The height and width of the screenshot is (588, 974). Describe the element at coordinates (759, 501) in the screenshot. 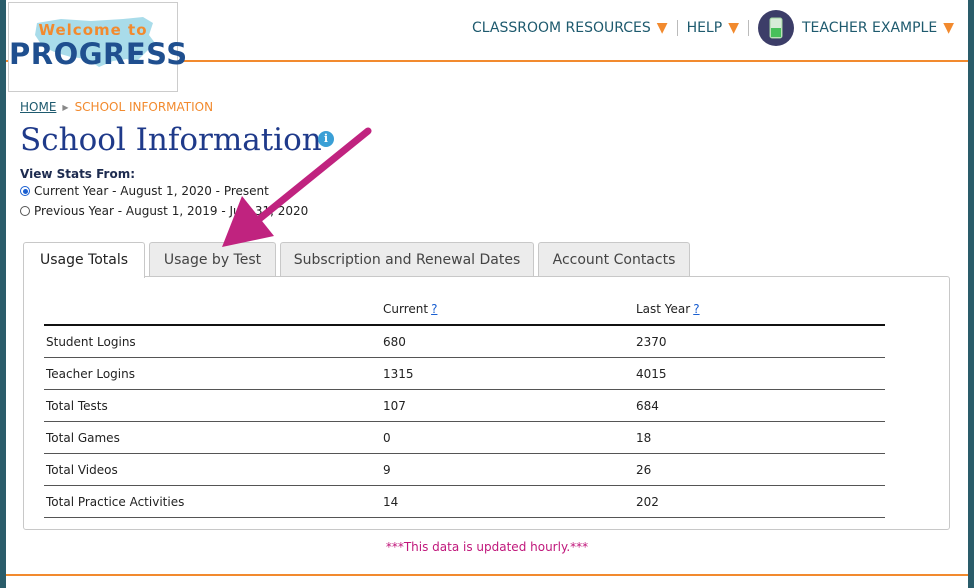

I see `row-last-year-value: 202` at that location.